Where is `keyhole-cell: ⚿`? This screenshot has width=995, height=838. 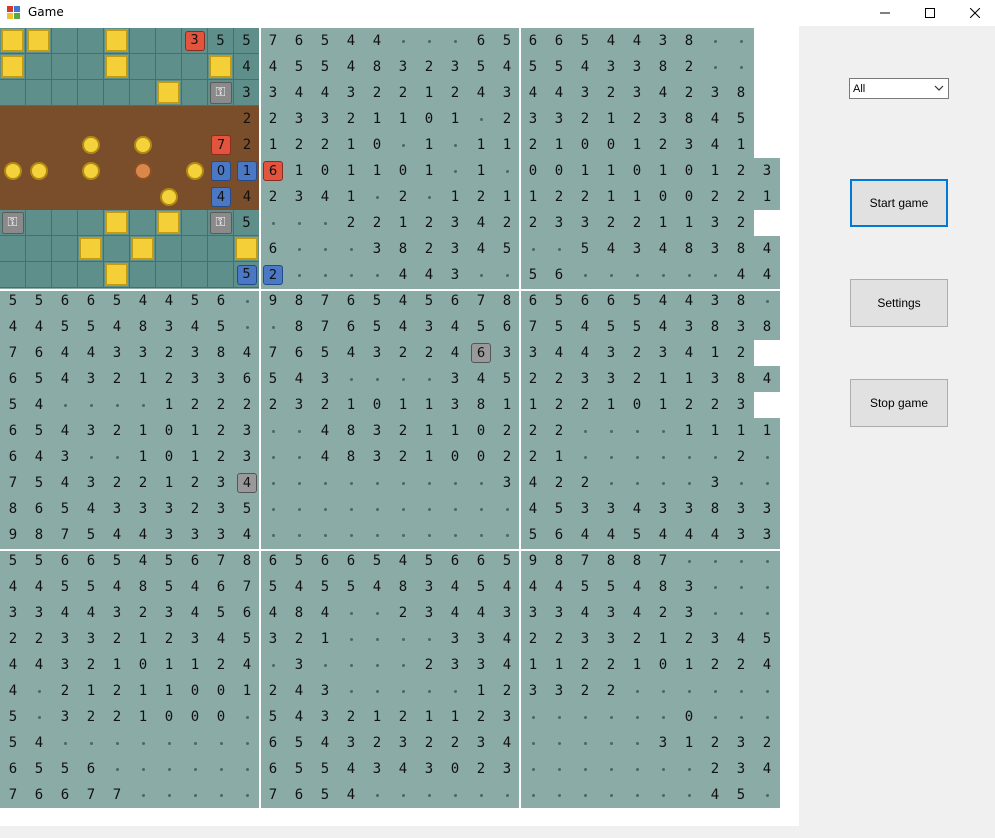
keyhole-cell: ⚿ is located at coordinates (221, 223).